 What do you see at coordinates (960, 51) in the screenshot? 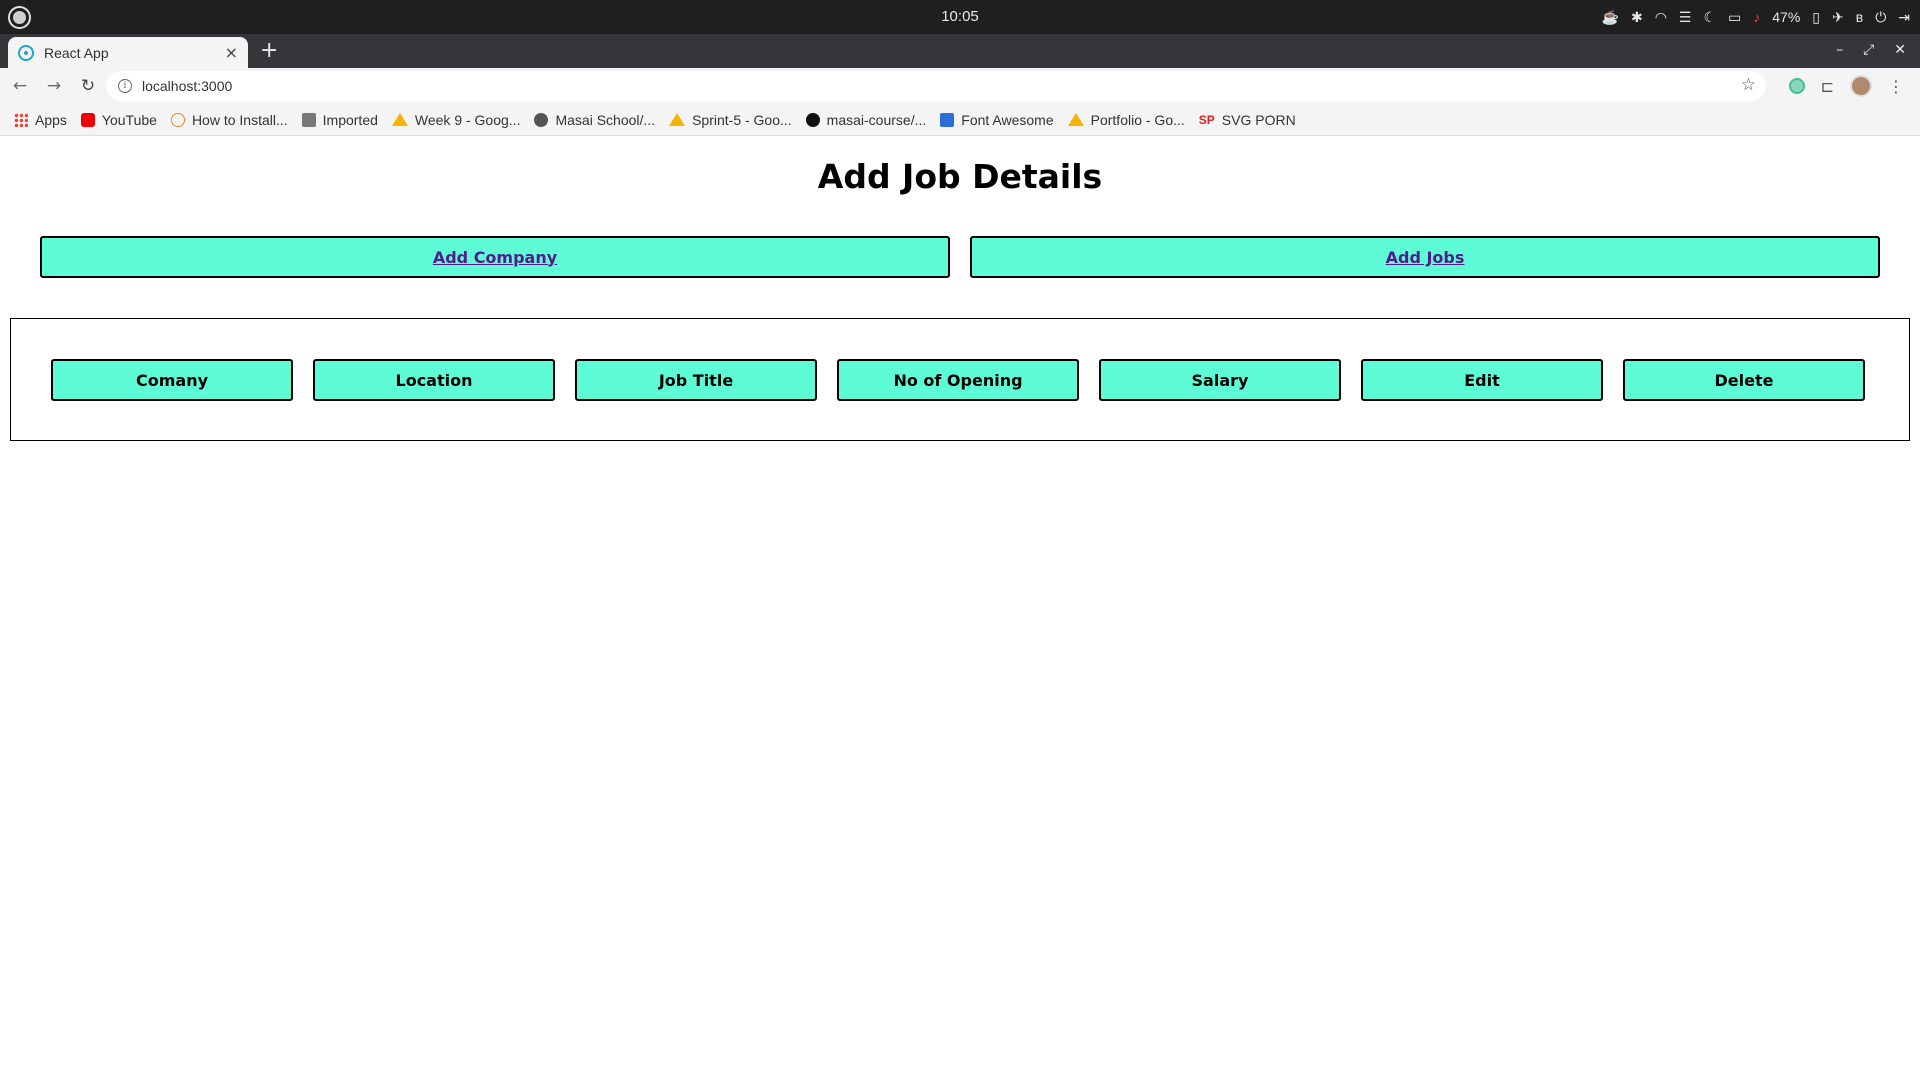
I see `browser-tab-strip: React App × + – ⤢ ✕` at bounding box center [960, 51].